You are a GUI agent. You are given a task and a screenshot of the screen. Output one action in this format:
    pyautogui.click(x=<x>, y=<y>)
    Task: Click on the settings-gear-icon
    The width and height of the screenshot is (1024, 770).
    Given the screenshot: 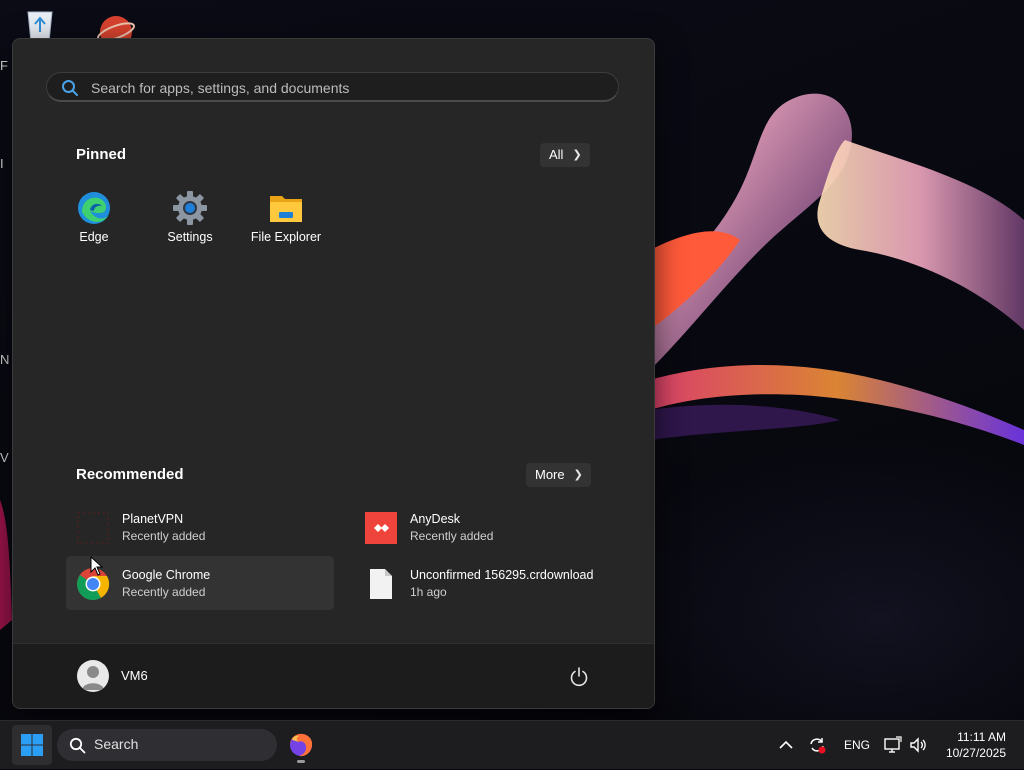 What is the action you would take?
    pyautogui.click(x=190, y=208)
    